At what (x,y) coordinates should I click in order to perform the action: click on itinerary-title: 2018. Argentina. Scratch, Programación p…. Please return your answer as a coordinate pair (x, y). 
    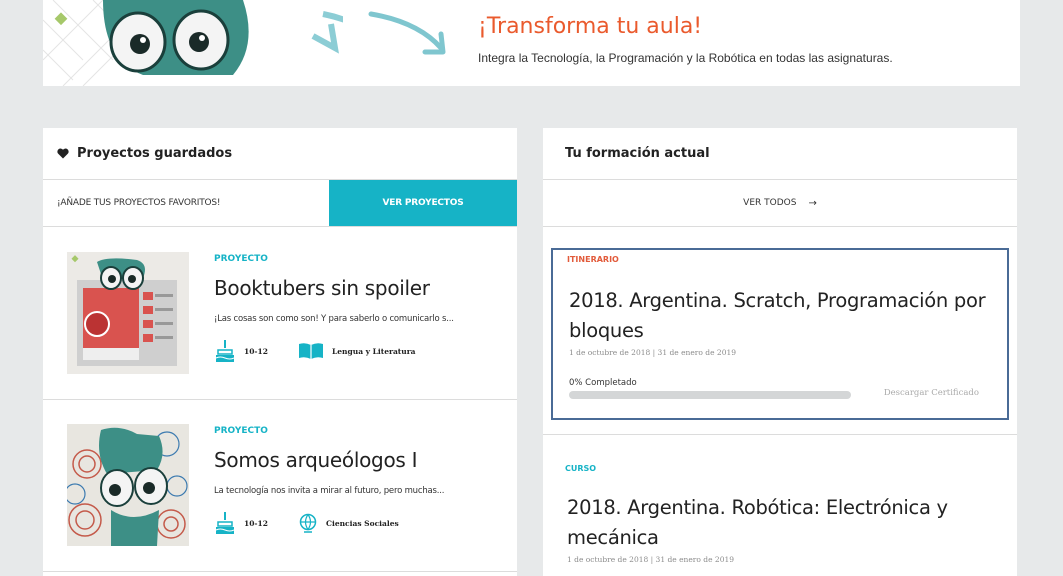
    Looking at the image, I should click on (779, 316).